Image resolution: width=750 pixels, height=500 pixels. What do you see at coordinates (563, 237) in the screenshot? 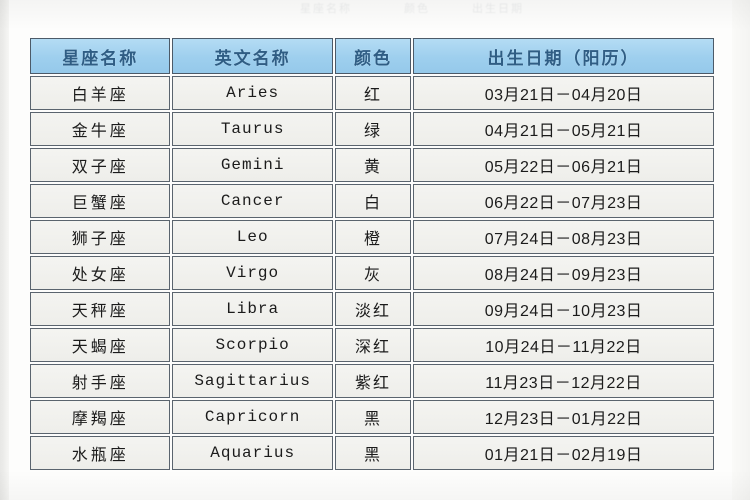
I see `zodiac-birth-date: 07月24日－08月23日` at bounding box center [563, 237].